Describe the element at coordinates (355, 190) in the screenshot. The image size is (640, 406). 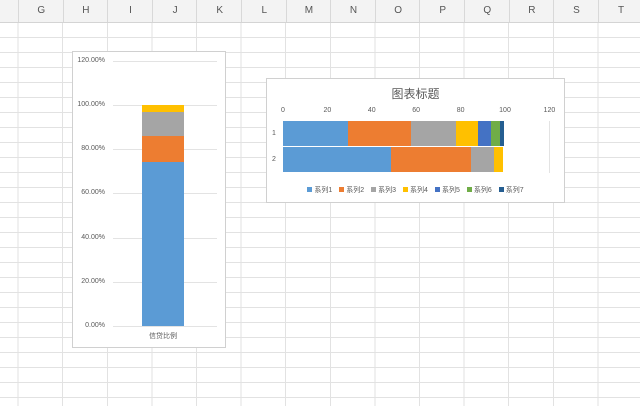
I see `legend-label: 系列2` at that location.